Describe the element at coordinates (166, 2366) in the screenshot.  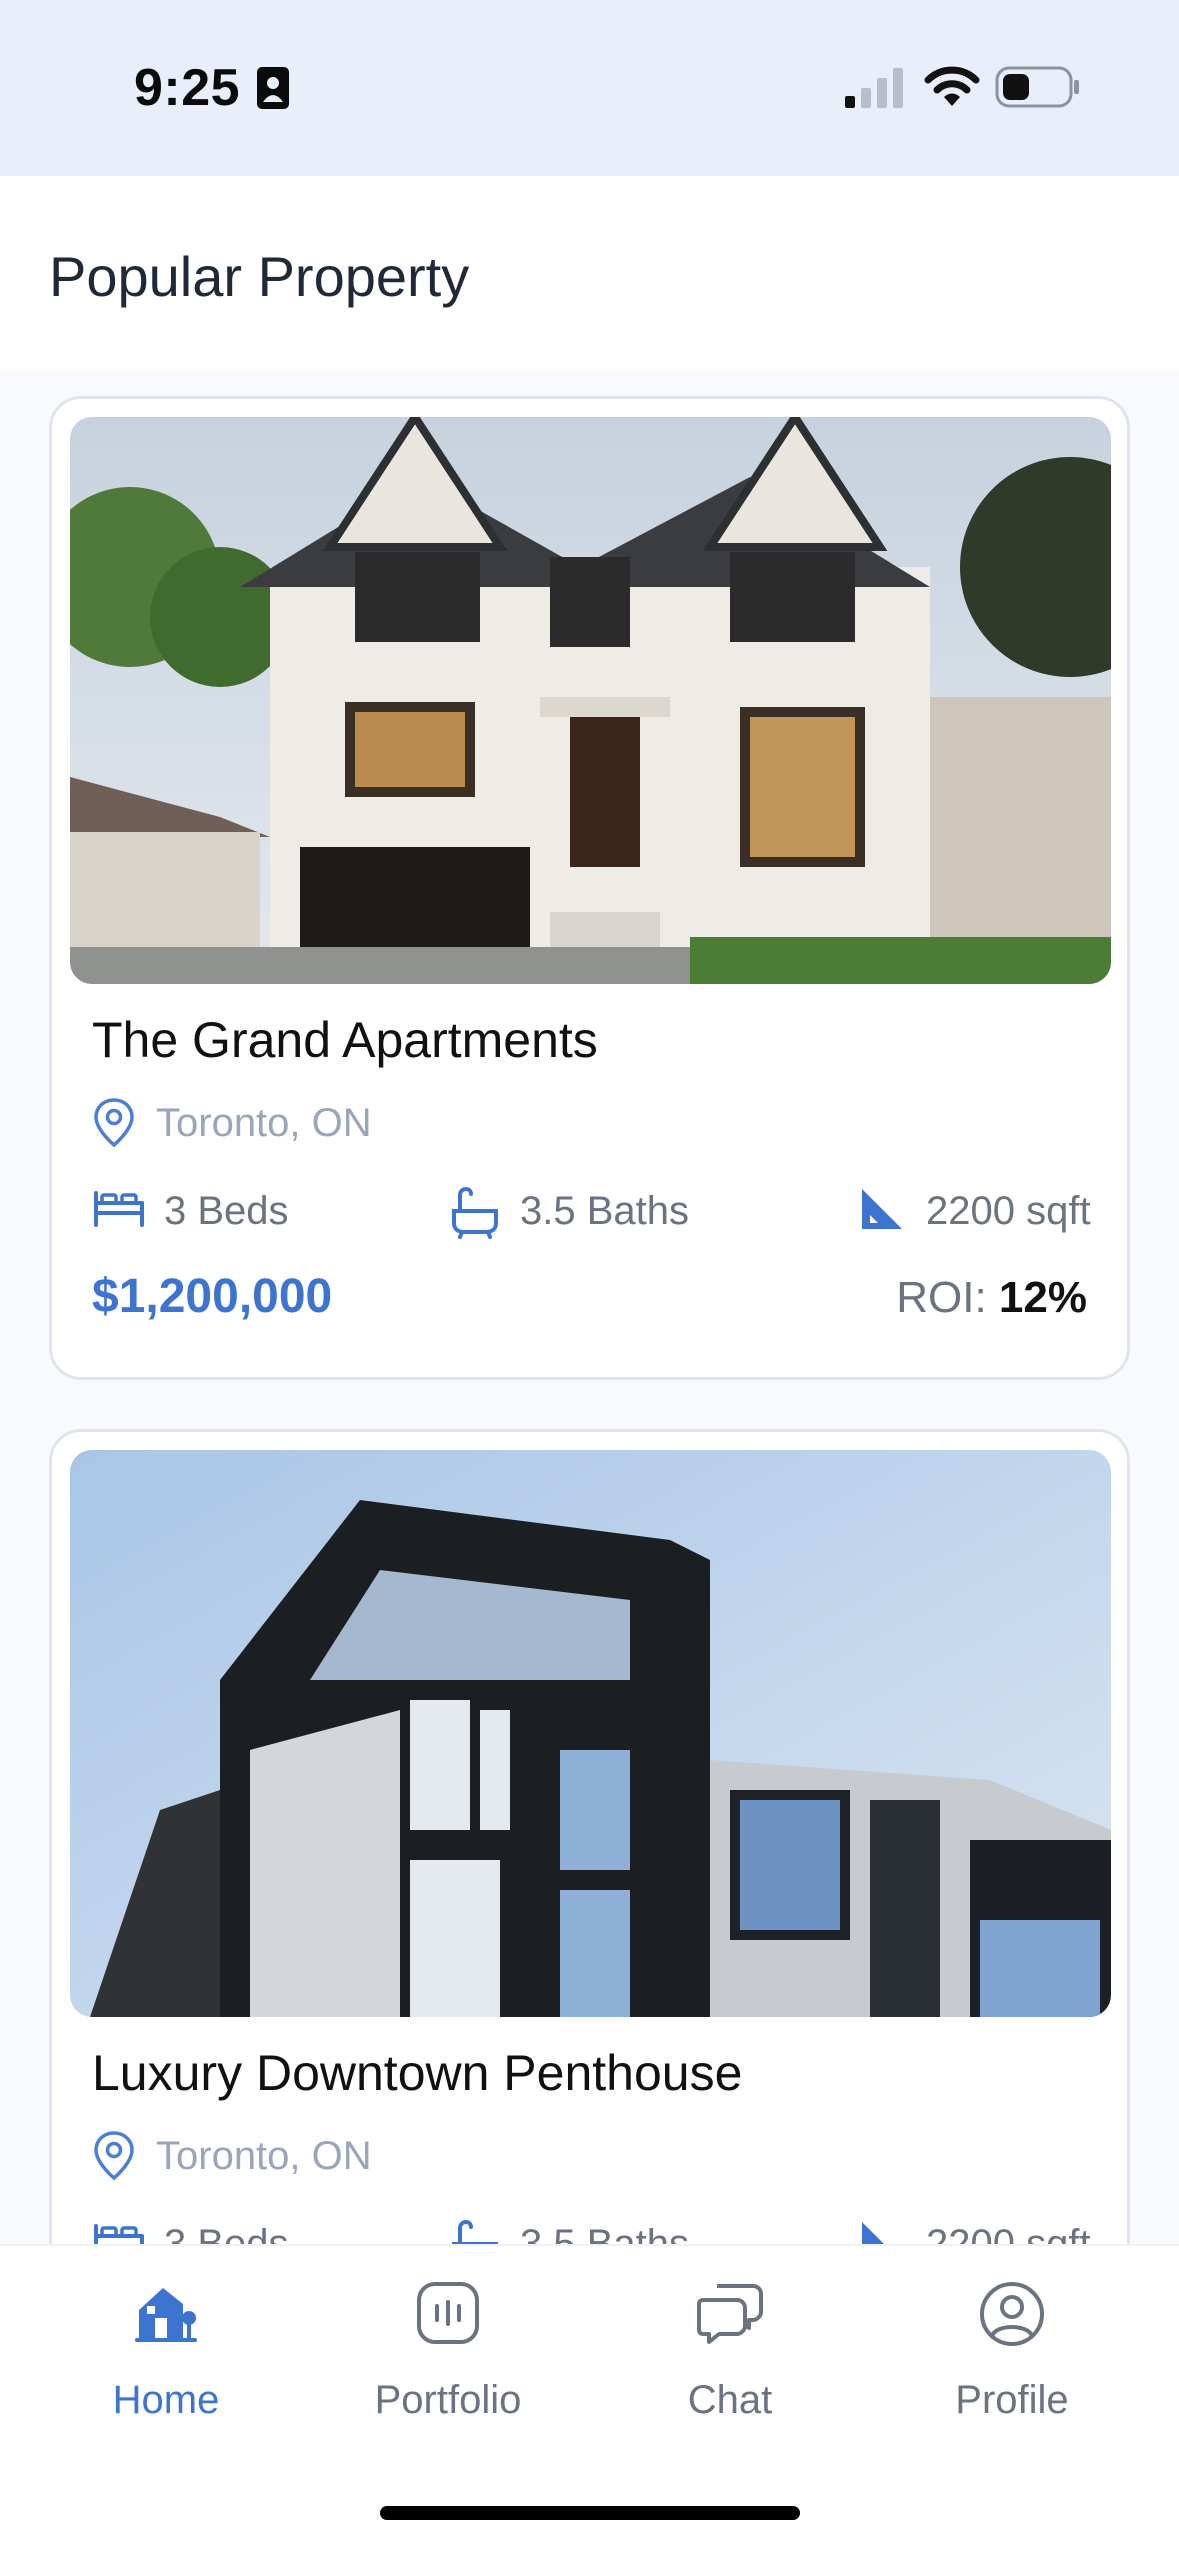
I see `tab-home: Home` at that location.